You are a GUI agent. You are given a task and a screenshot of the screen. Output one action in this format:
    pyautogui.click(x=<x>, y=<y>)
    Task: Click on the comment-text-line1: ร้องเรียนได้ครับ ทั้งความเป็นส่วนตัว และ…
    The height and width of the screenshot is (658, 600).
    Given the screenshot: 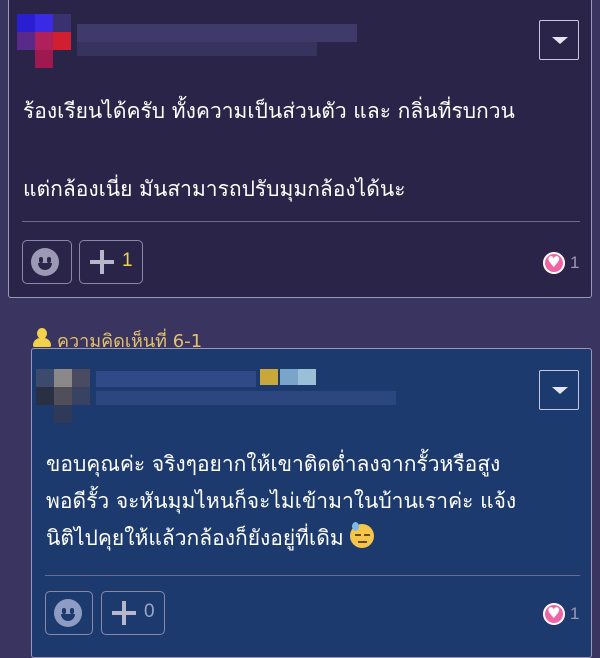 What is the action you would take?
    pyautogui.click(x=269, y=111)
    